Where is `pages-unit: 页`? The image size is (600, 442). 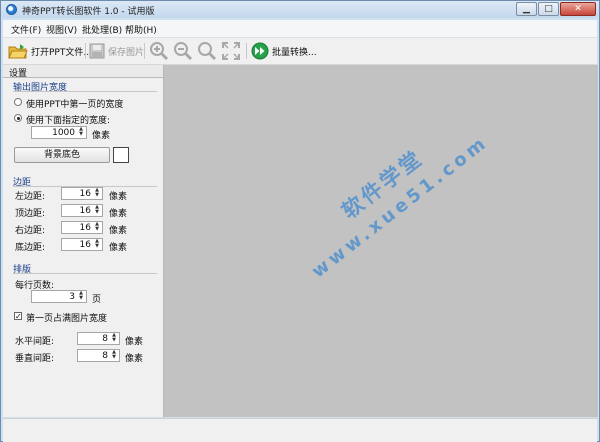 pages-unit: 页 is located at coordinates (97, 300).